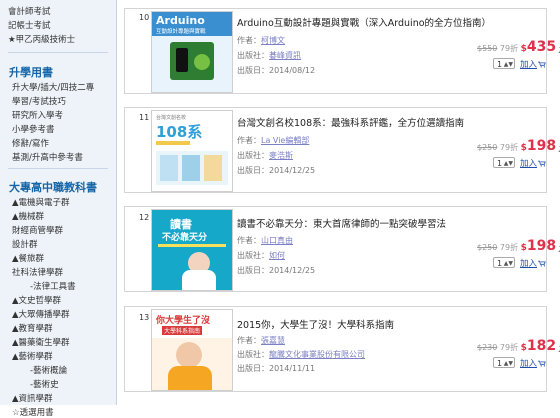 Image resolution: width=560 pixels, height=418 pixels. What do you see at coordinates (192, 52) in the screenshot?
I see `book-cover: Arduino 互動設計專題與實戰` at bounding box center [192, 52].